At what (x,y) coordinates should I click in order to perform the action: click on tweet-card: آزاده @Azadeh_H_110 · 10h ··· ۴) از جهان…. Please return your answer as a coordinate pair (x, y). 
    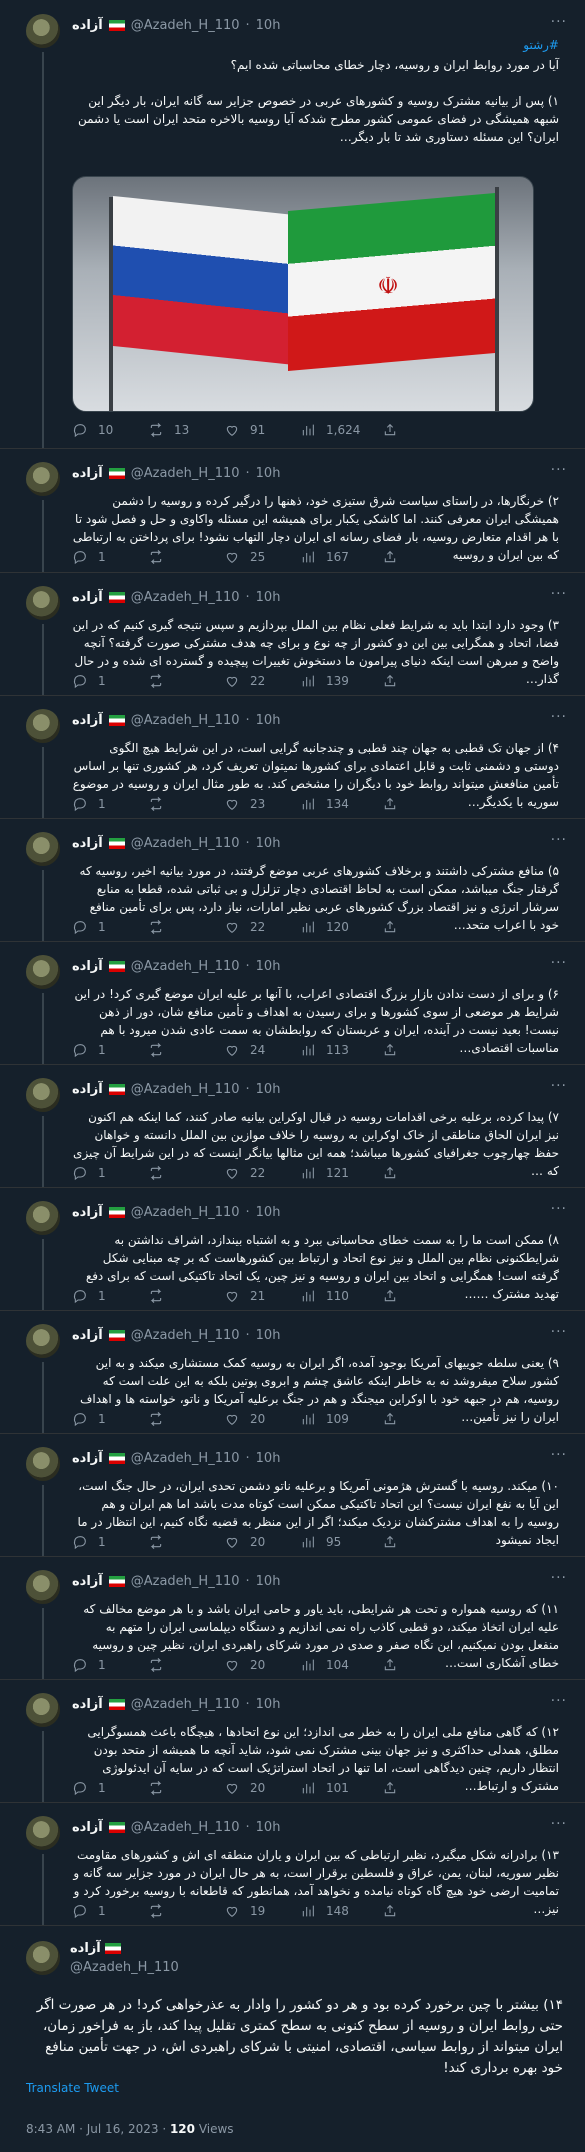
    Looking at the image, I should click on (292, 757).